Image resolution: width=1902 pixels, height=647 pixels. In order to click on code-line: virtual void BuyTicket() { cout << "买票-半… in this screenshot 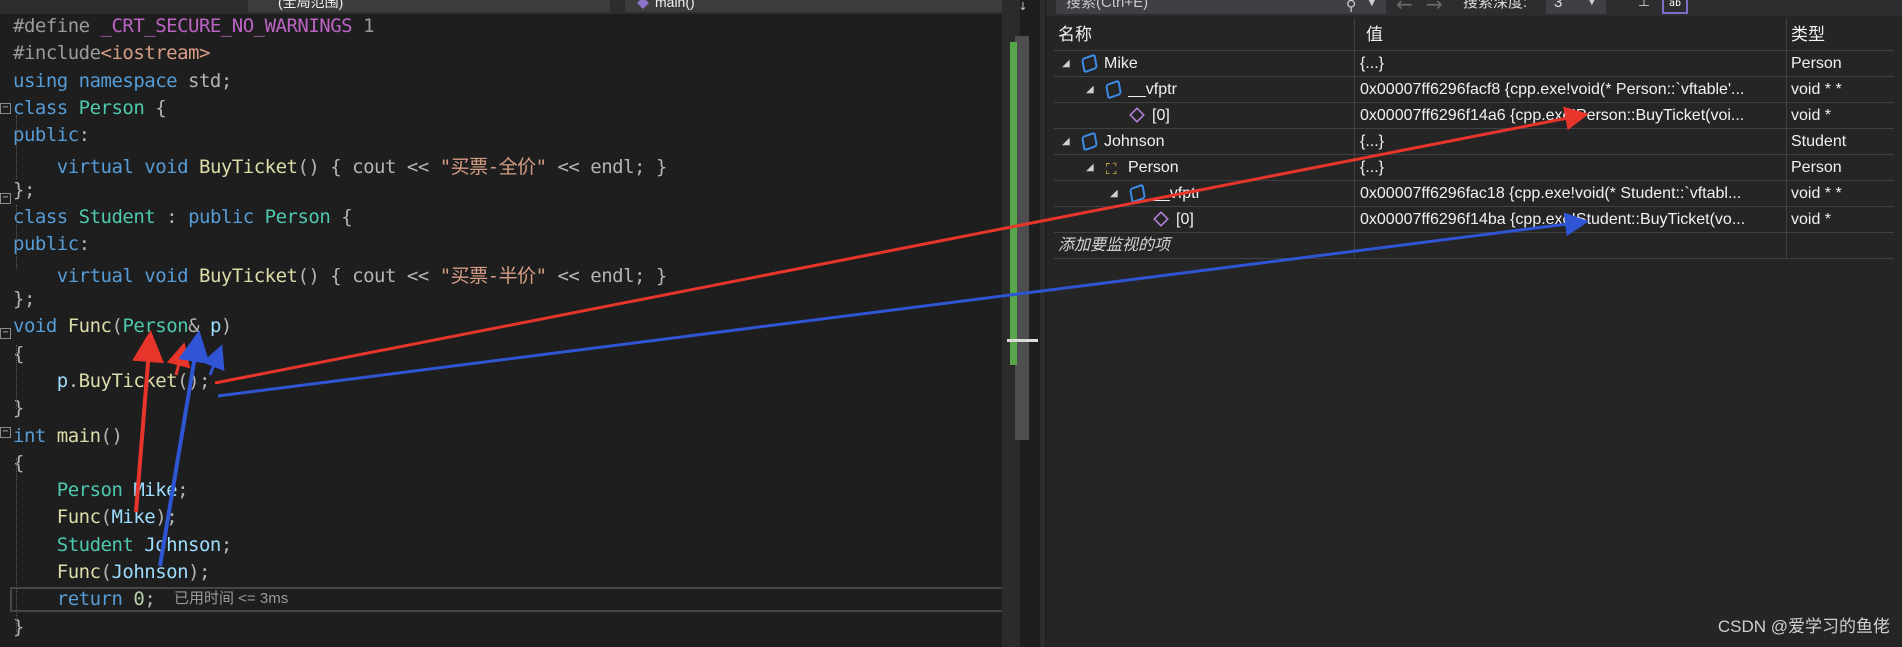, I will do `click(340, 274)`.